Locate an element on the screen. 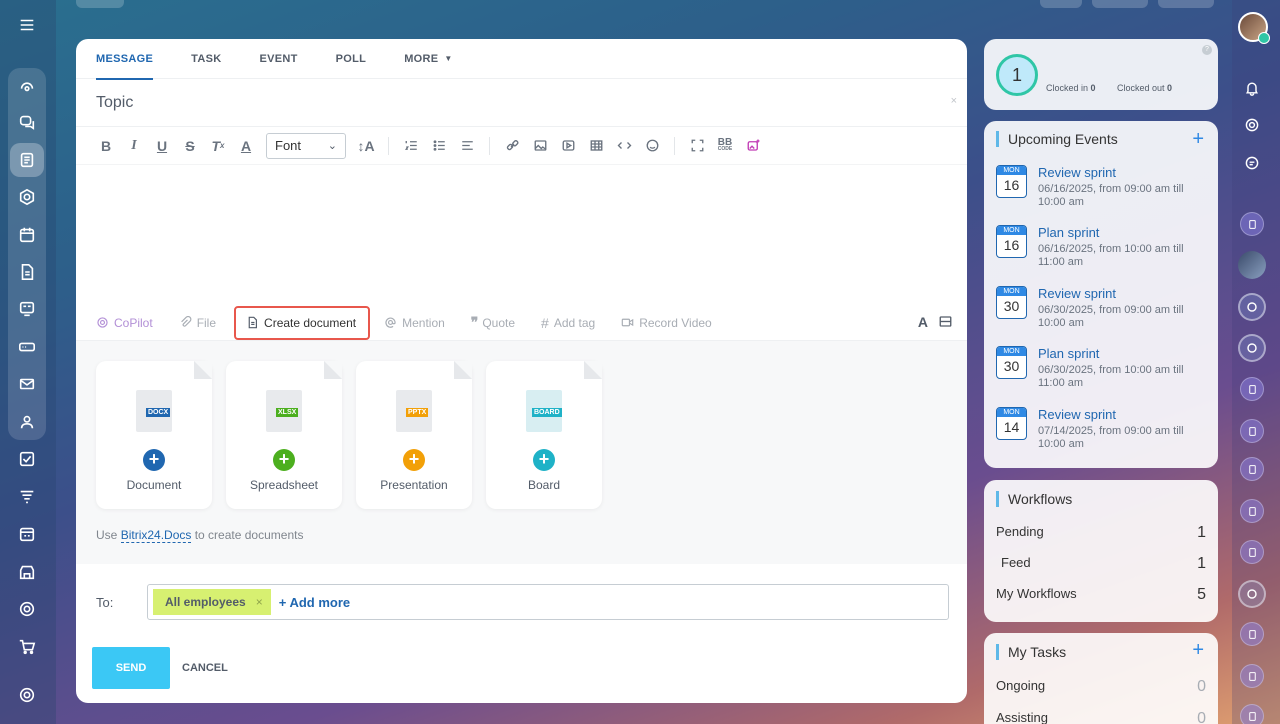 The height and width of the screenshot is (724, 1280). settings-icon is located at coordinates (27, 695).